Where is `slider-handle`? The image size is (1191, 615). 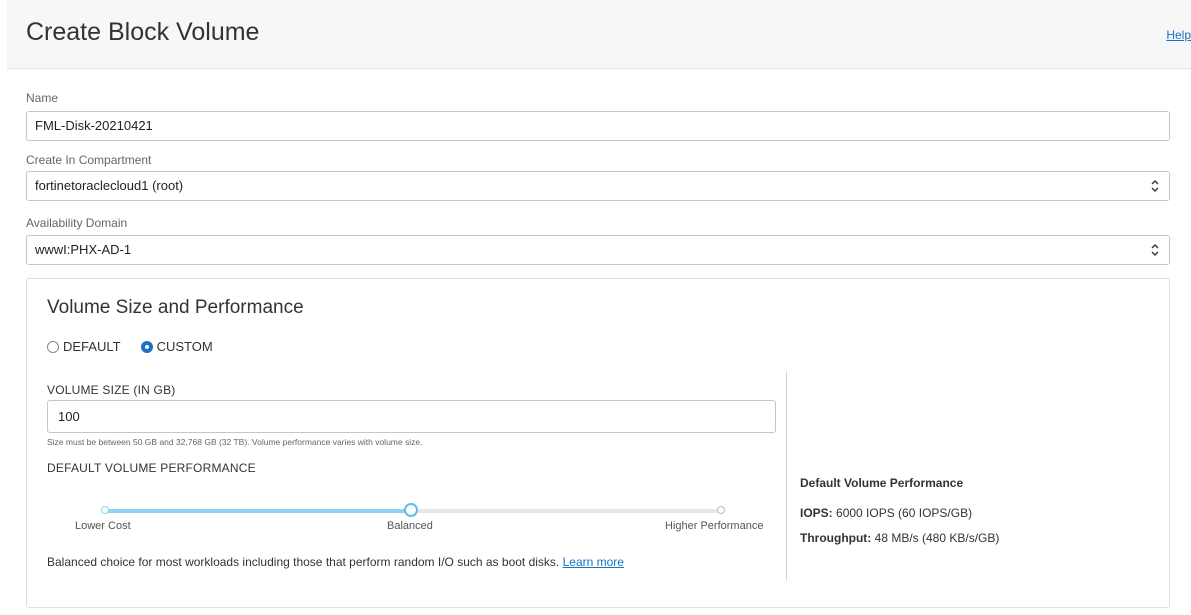
slider-handle is located at coordinates (411, 510).